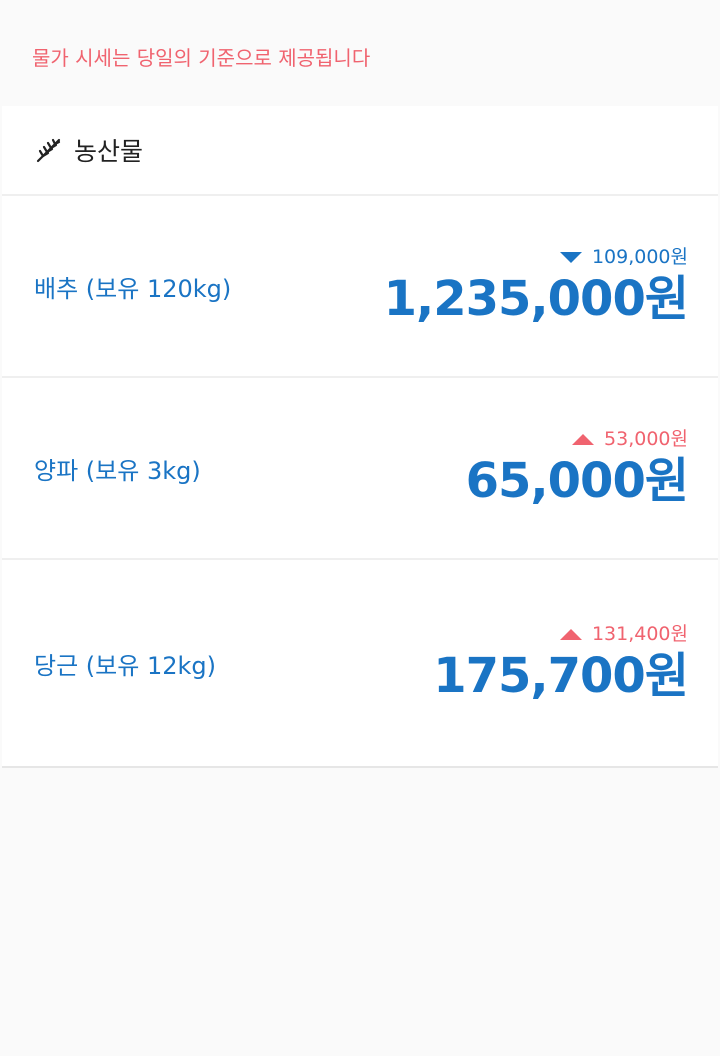  What do you see at coordinates (577, 481) in the screenshot?
I see `item-price: 65,000원` at bounding box center [577, 481].